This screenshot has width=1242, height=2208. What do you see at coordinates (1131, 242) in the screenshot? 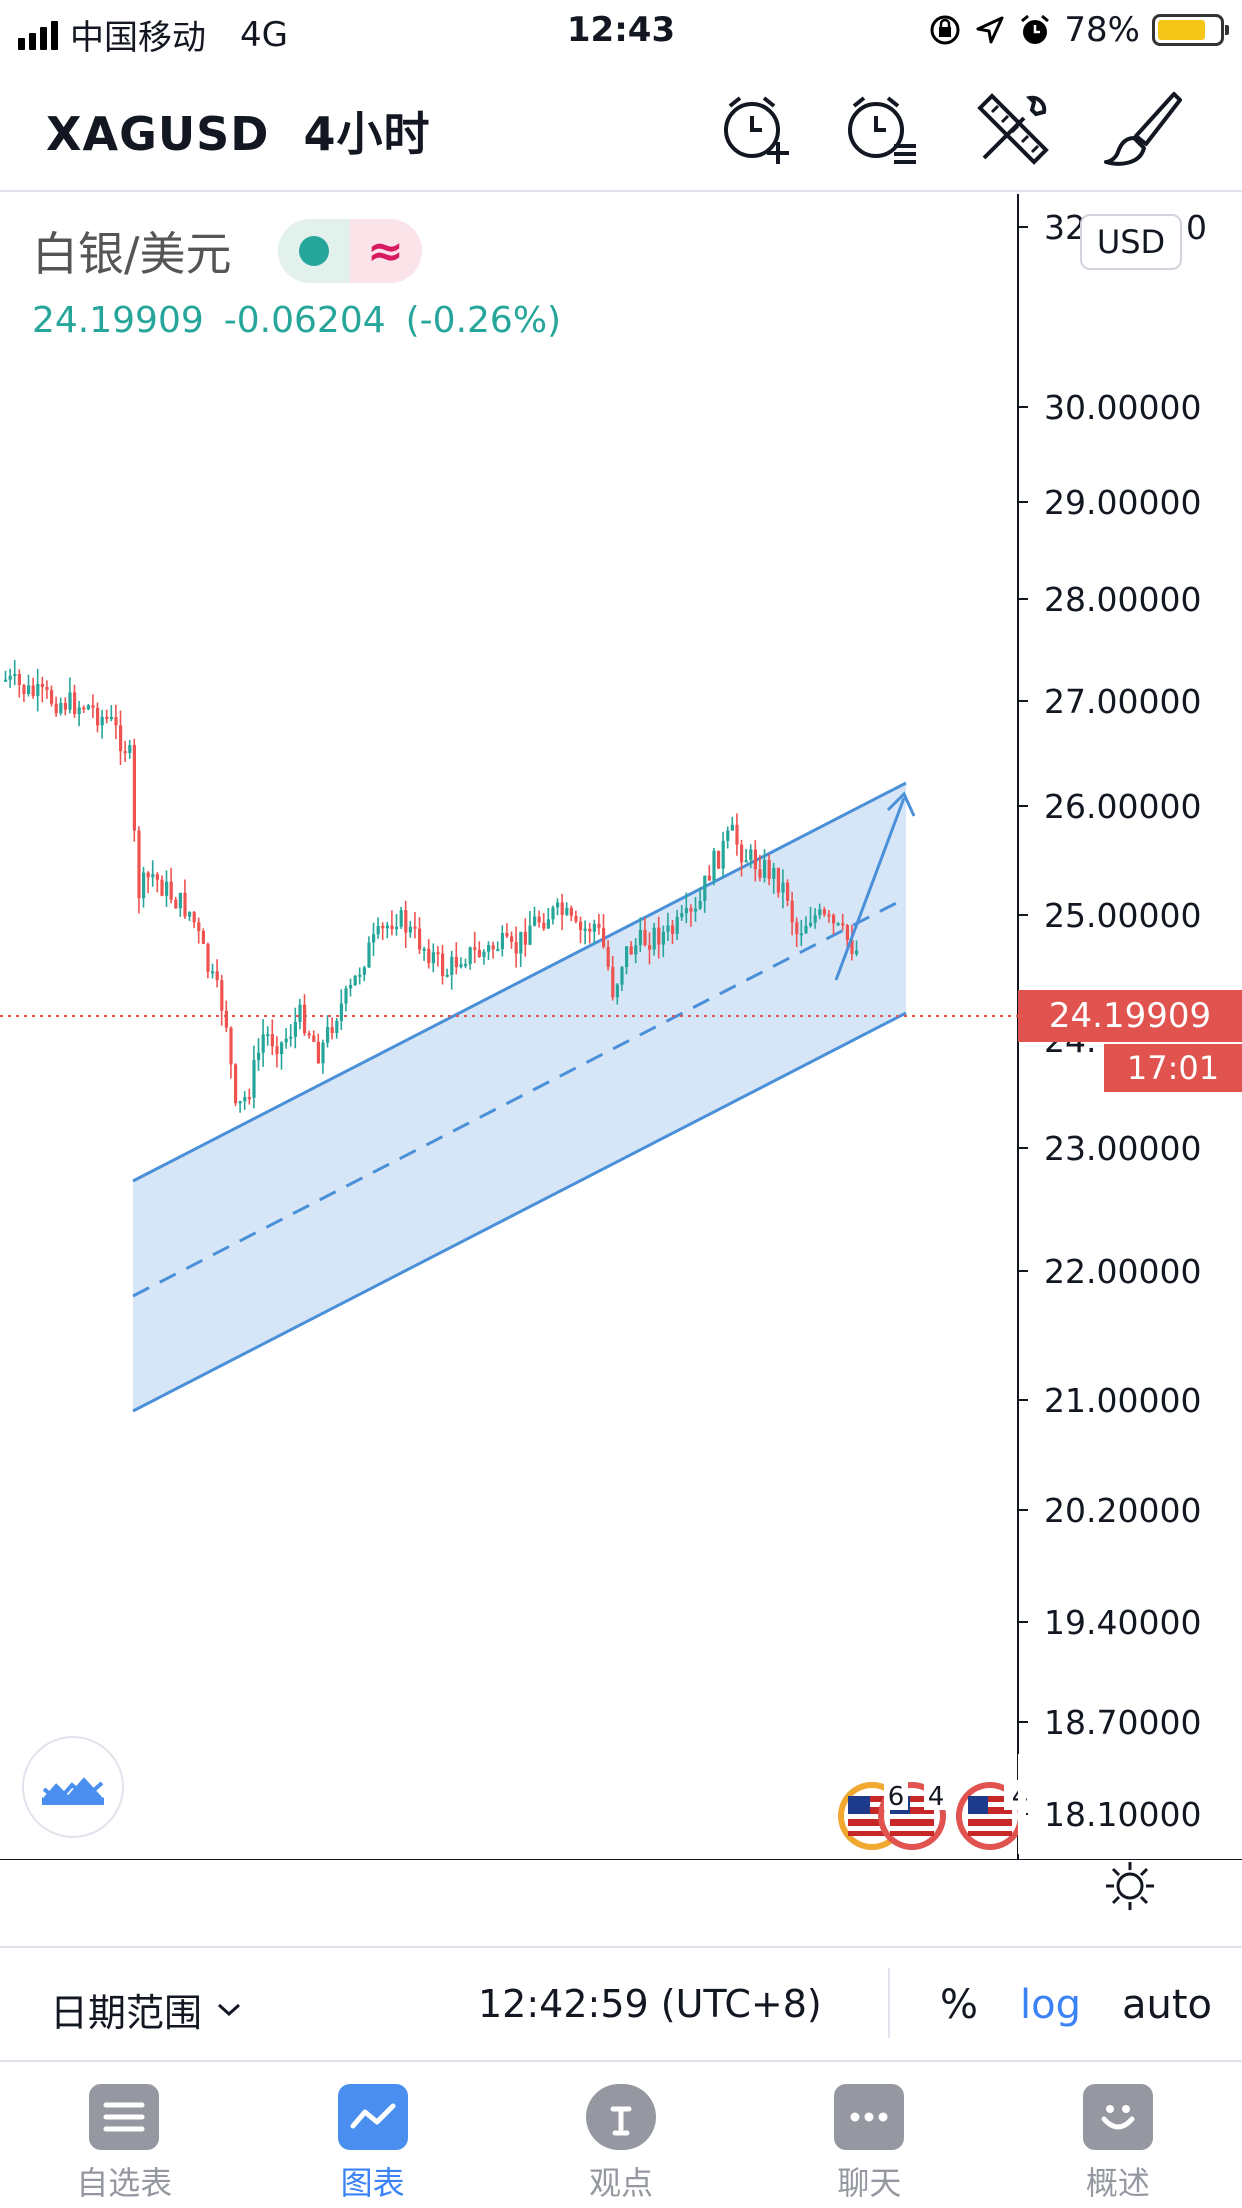
I see `currency-badge: USD` at bounding box center [1131, 242].